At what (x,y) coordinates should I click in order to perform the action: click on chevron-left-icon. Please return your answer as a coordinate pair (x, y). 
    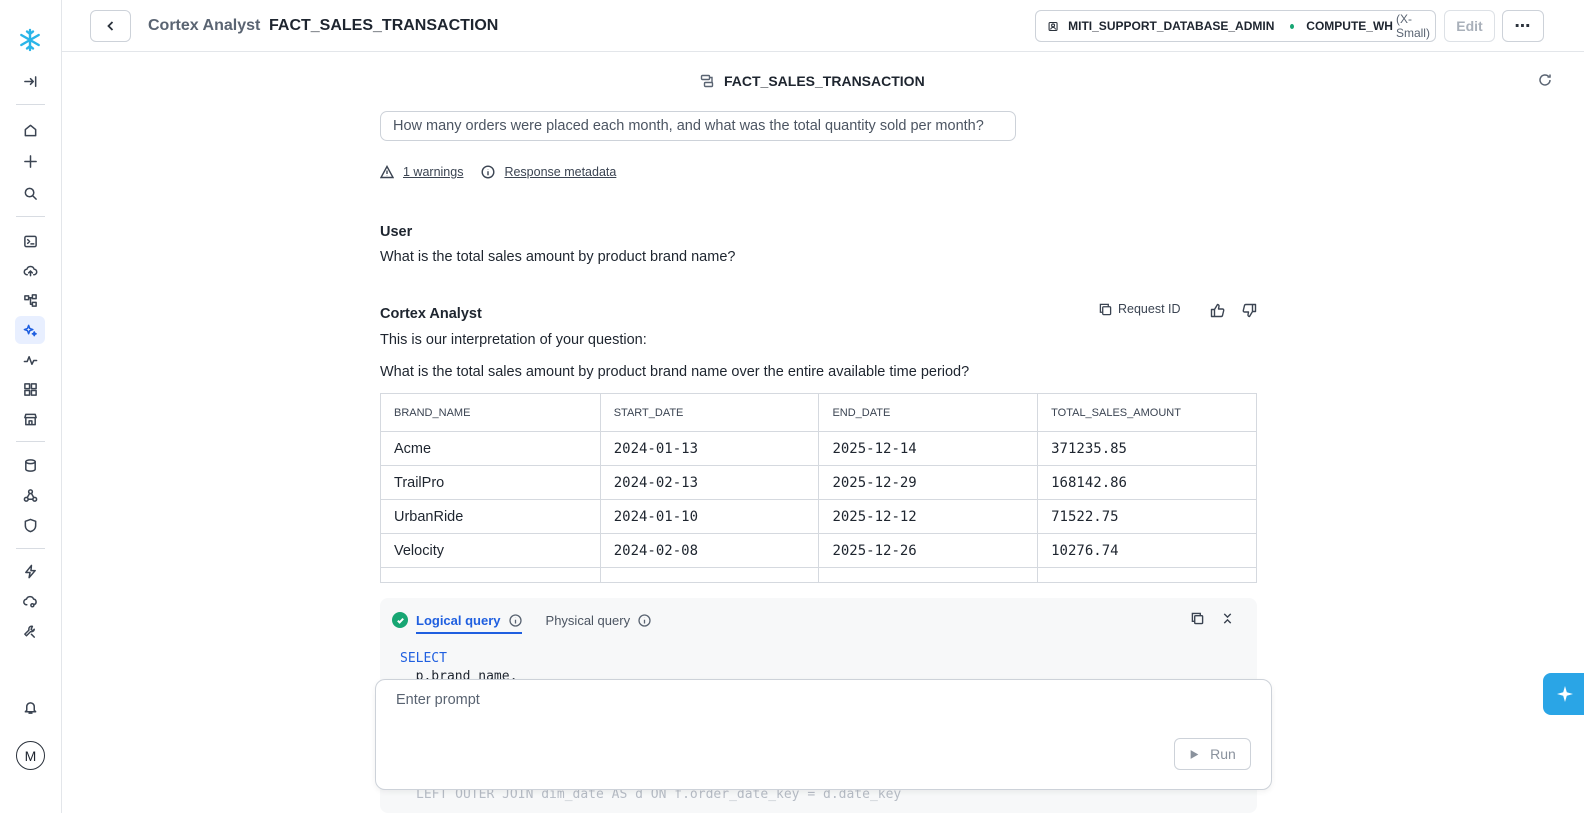
    Looking at the image, I should click on (109, 26).